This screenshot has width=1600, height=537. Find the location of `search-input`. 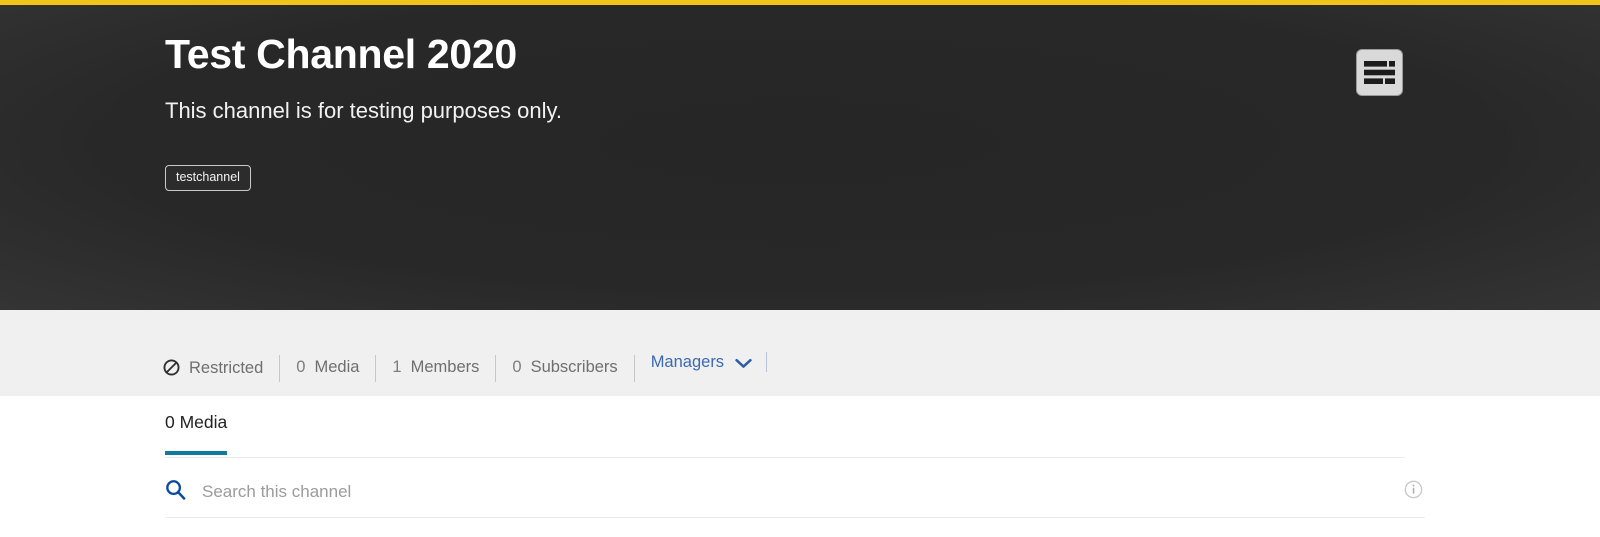

search-input is located at coordinates (803, 491).